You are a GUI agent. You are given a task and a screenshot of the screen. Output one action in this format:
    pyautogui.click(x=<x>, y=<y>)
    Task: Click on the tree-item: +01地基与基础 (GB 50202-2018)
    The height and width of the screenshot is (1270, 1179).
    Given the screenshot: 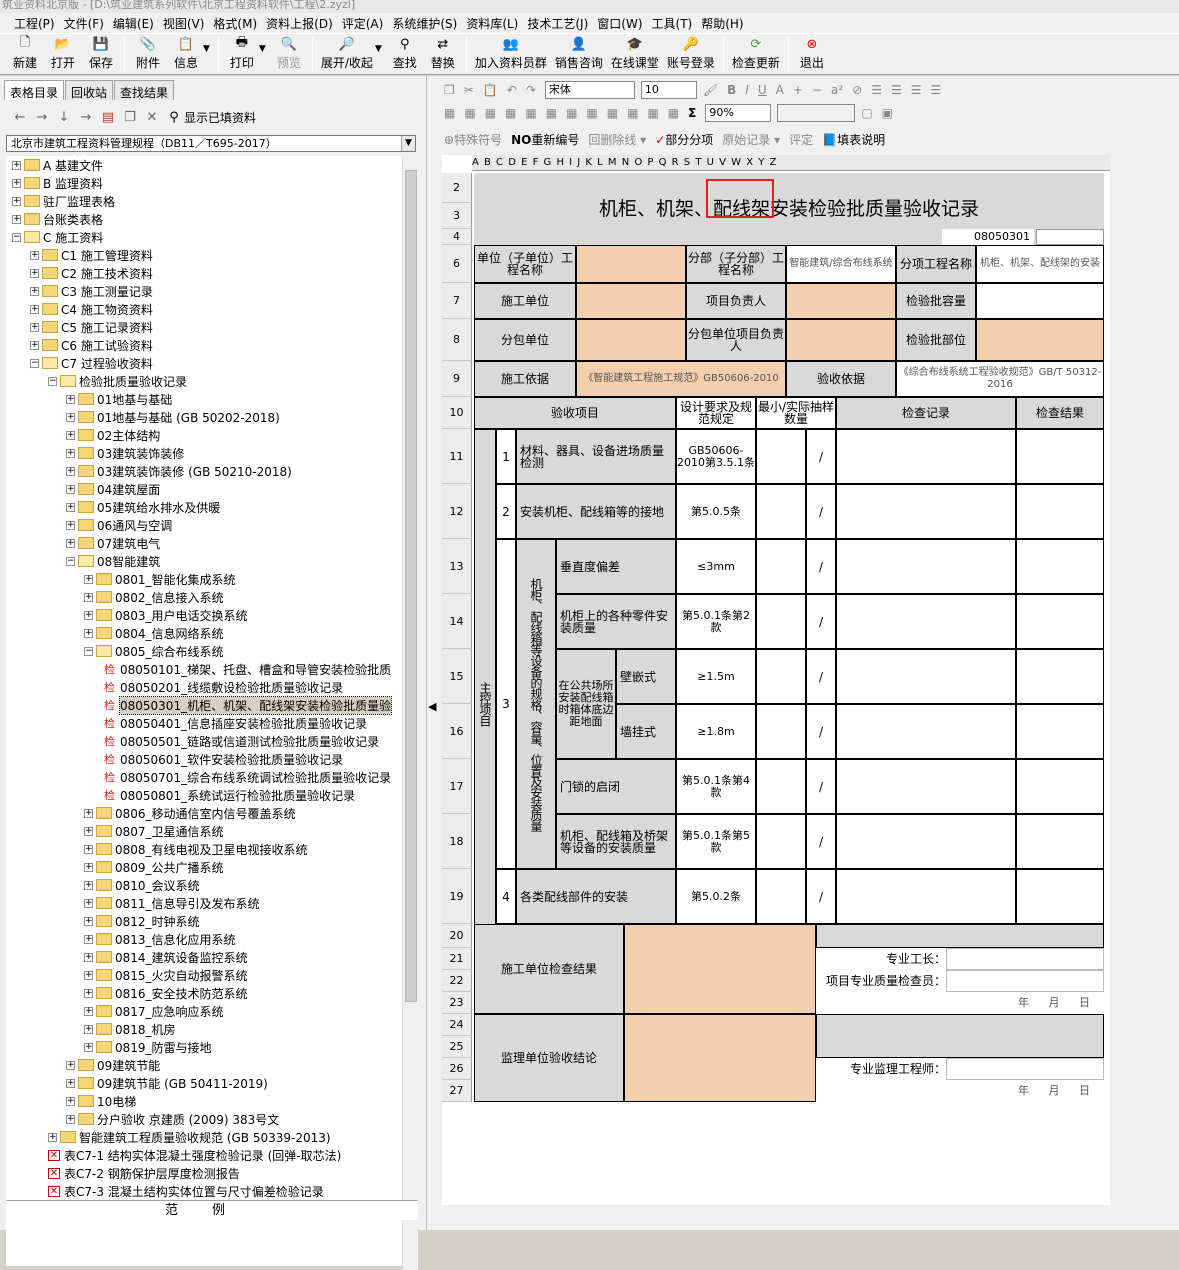 What is the action you would take?
    pyautogui.click(x=173, y=417)
    